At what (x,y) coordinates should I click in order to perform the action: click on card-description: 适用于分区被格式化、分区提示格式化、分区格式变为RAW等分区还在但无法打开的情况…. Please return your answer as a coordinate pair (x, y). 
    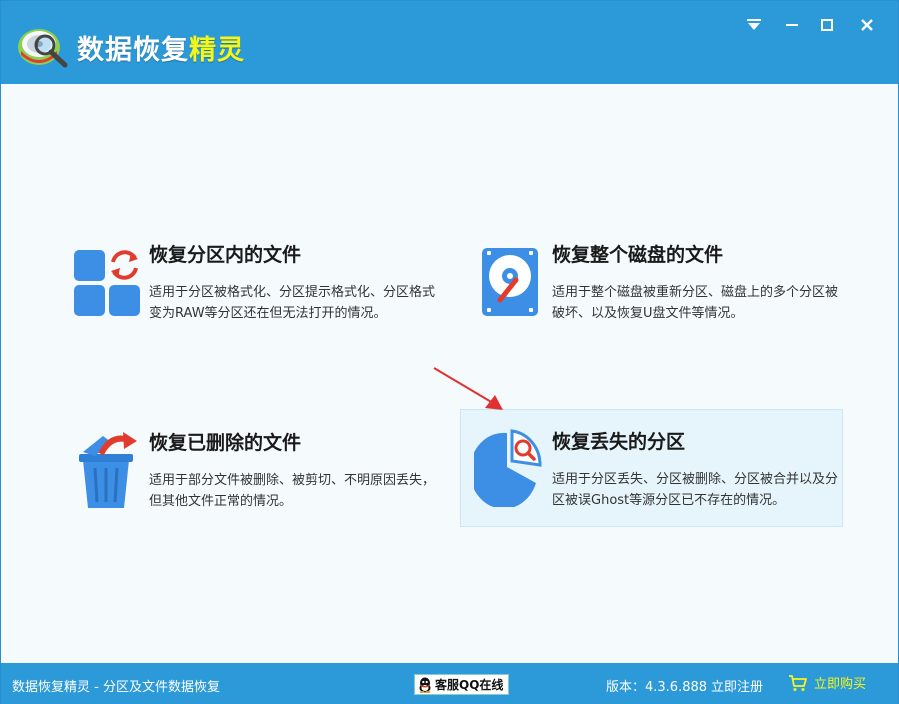
    Looking at the image, I should click on (292, 303).